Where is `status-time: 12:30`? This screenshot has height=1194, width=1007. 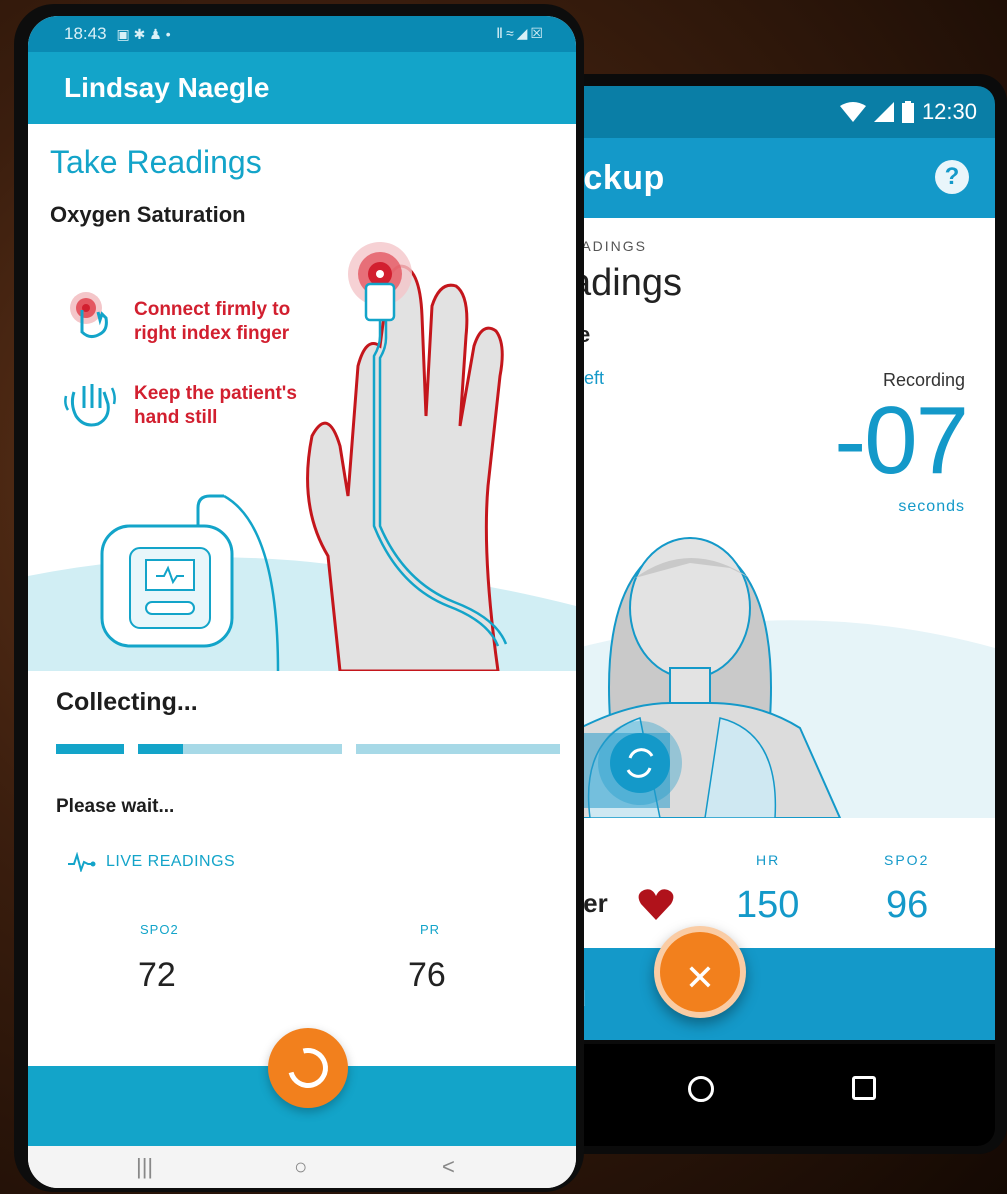
status-time: 12:30 is located at coordinates (949, 111).